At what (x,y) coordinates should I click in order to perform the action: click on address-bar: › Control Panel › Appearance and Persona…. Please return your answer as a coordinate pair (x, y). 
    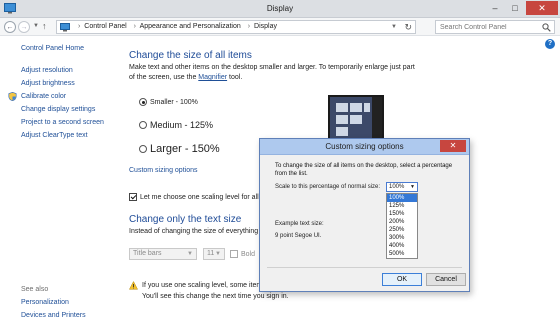
    Looking at the image, I should click on (236, 27).